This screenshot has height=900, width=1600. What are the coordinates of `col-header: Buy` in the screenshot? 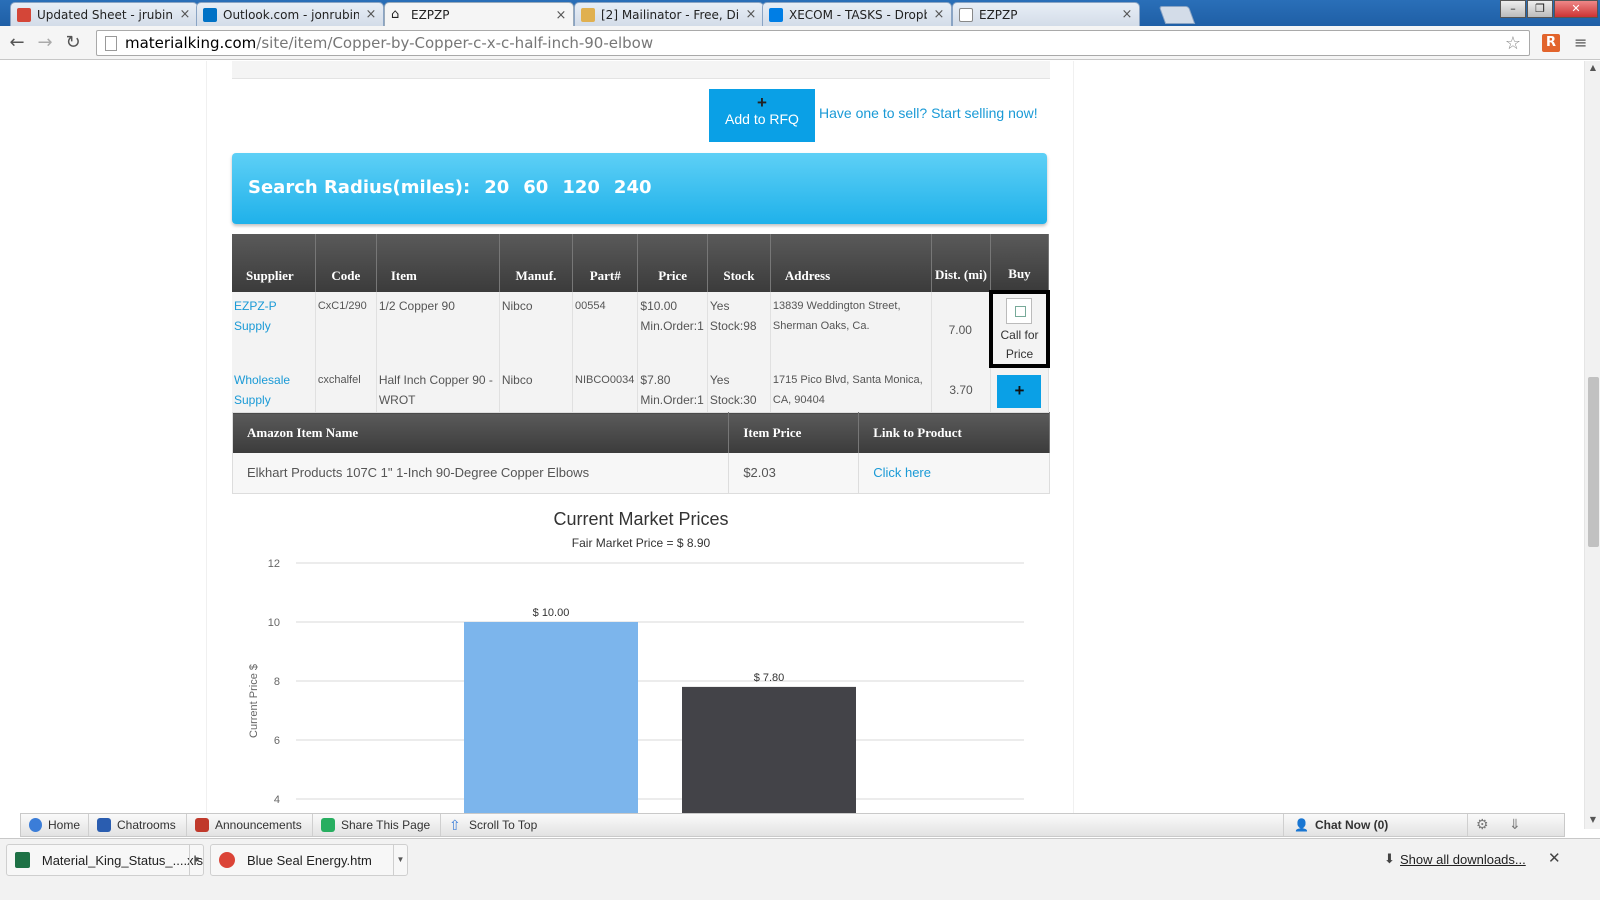 It's located at (1019, 263).